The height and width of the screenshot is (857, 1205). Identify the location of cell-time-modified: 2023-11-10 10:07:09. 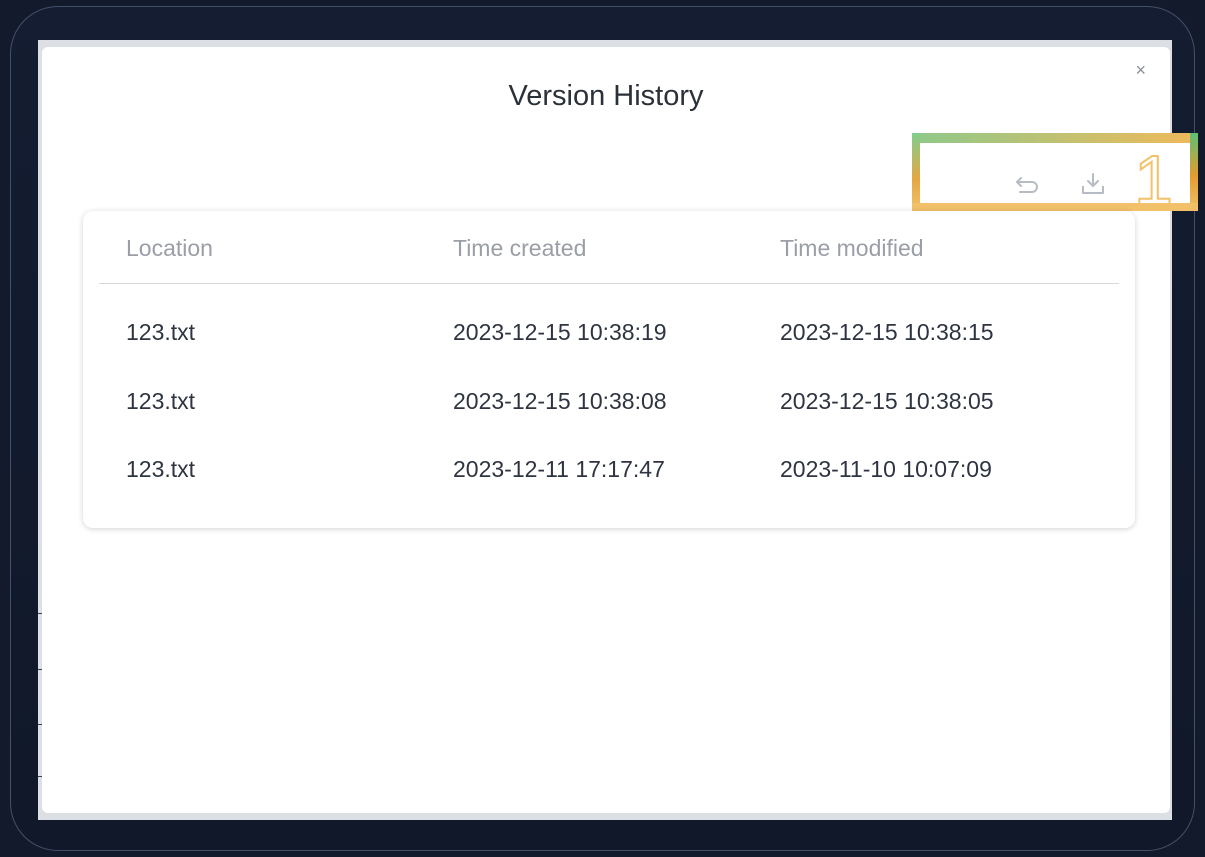
(886, 469).